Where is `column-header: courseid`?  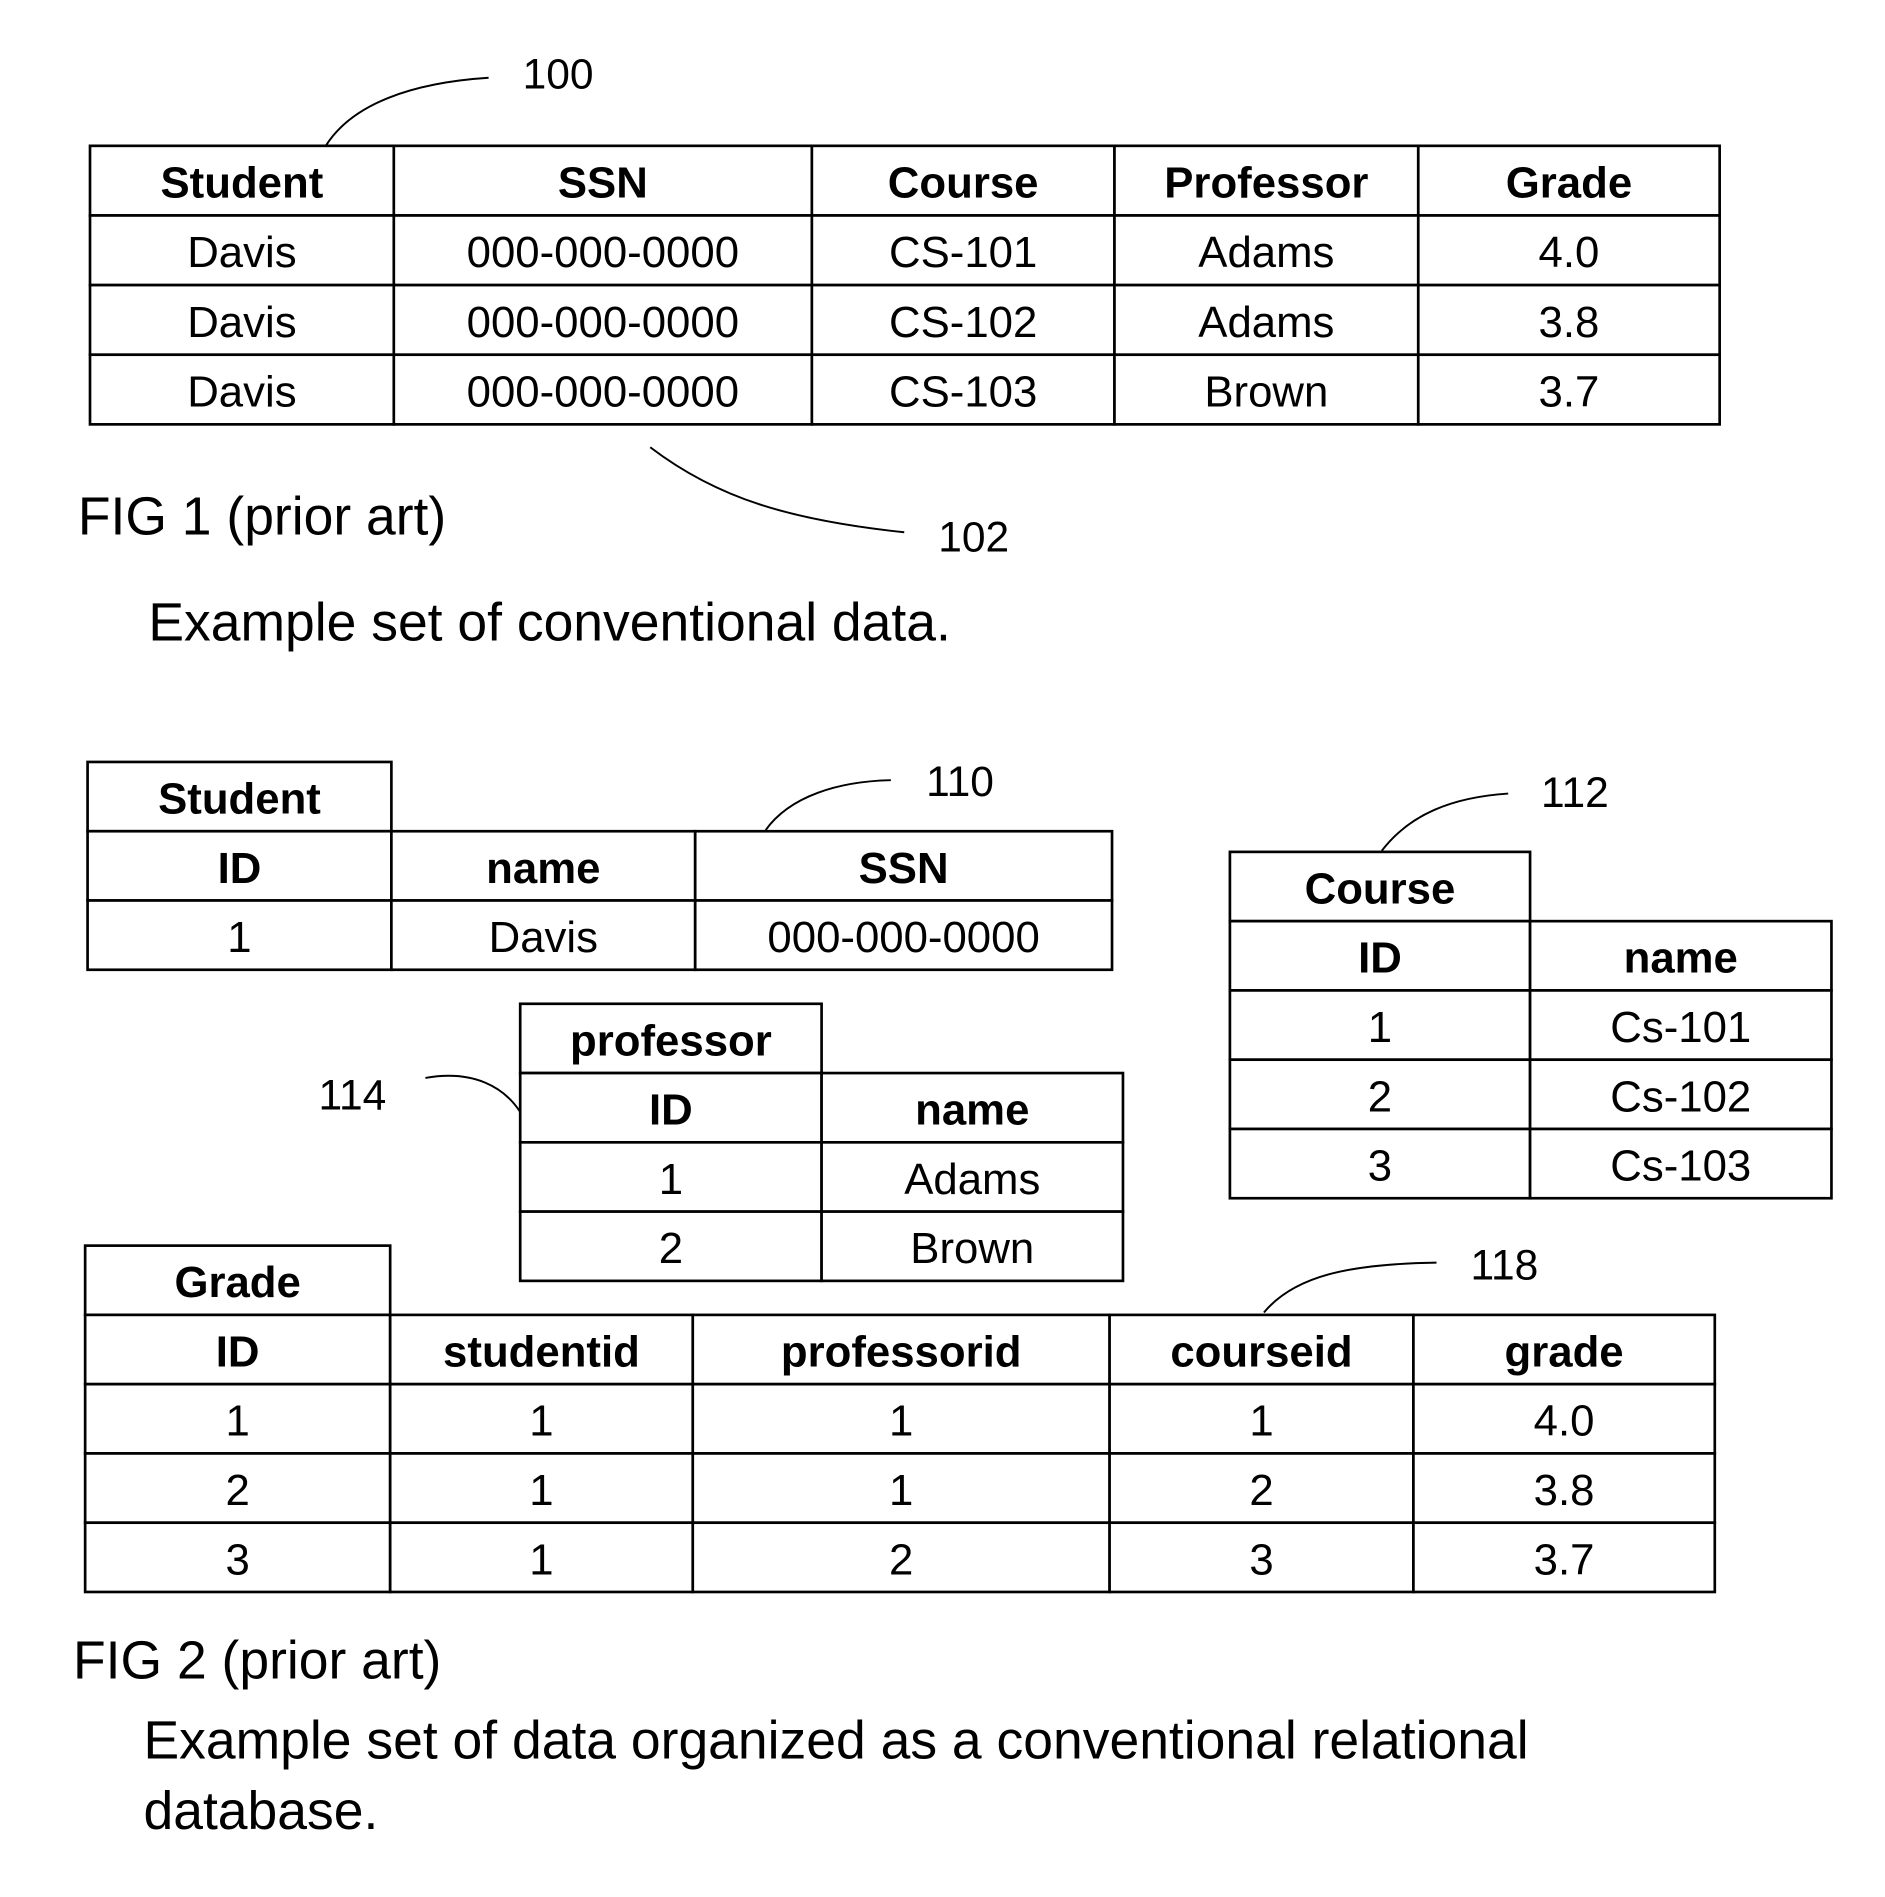 column-header: courseid is located at coordinates (1261, 1351).